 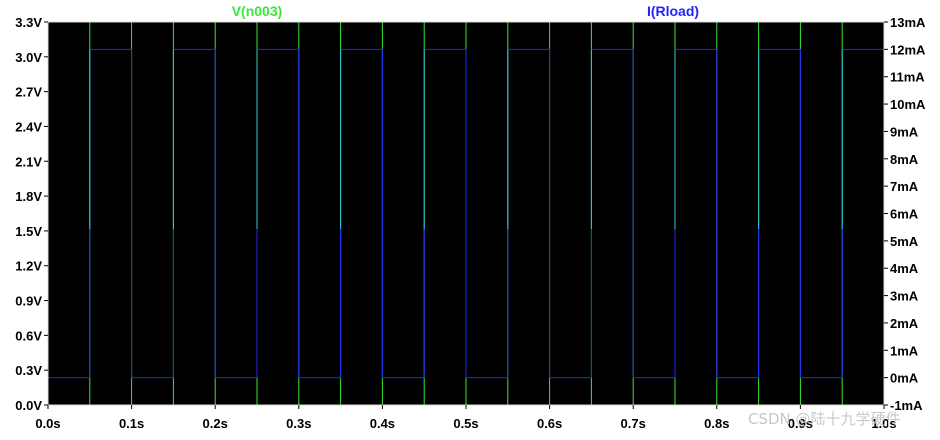 I want to click on x-tick-label: 0.7s, so click(x=633, y=423).